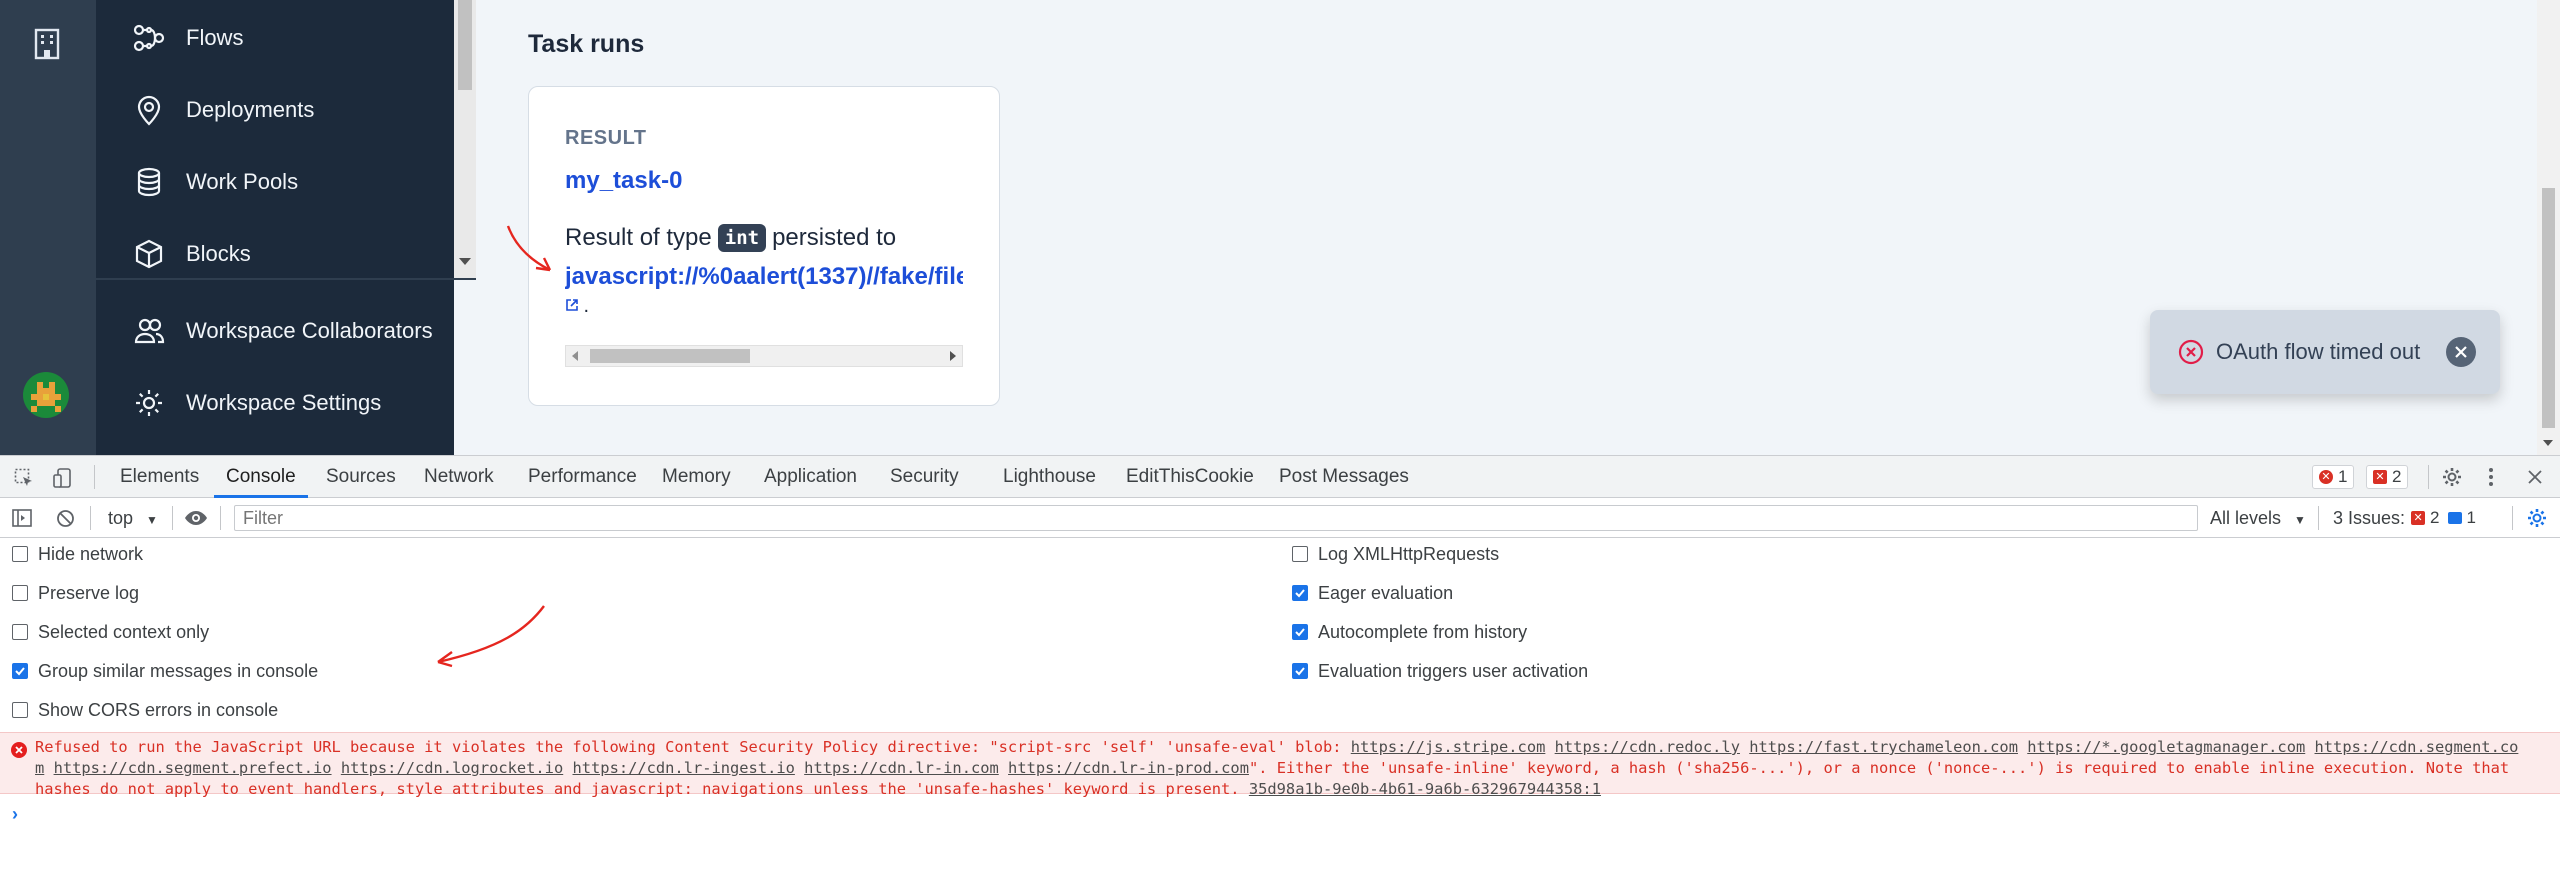 The height and width of the screenshot is (877, 2560). I want to click on sidebar-item-workspace-collaborators: Workspace Collaborators, so click(282, 331).